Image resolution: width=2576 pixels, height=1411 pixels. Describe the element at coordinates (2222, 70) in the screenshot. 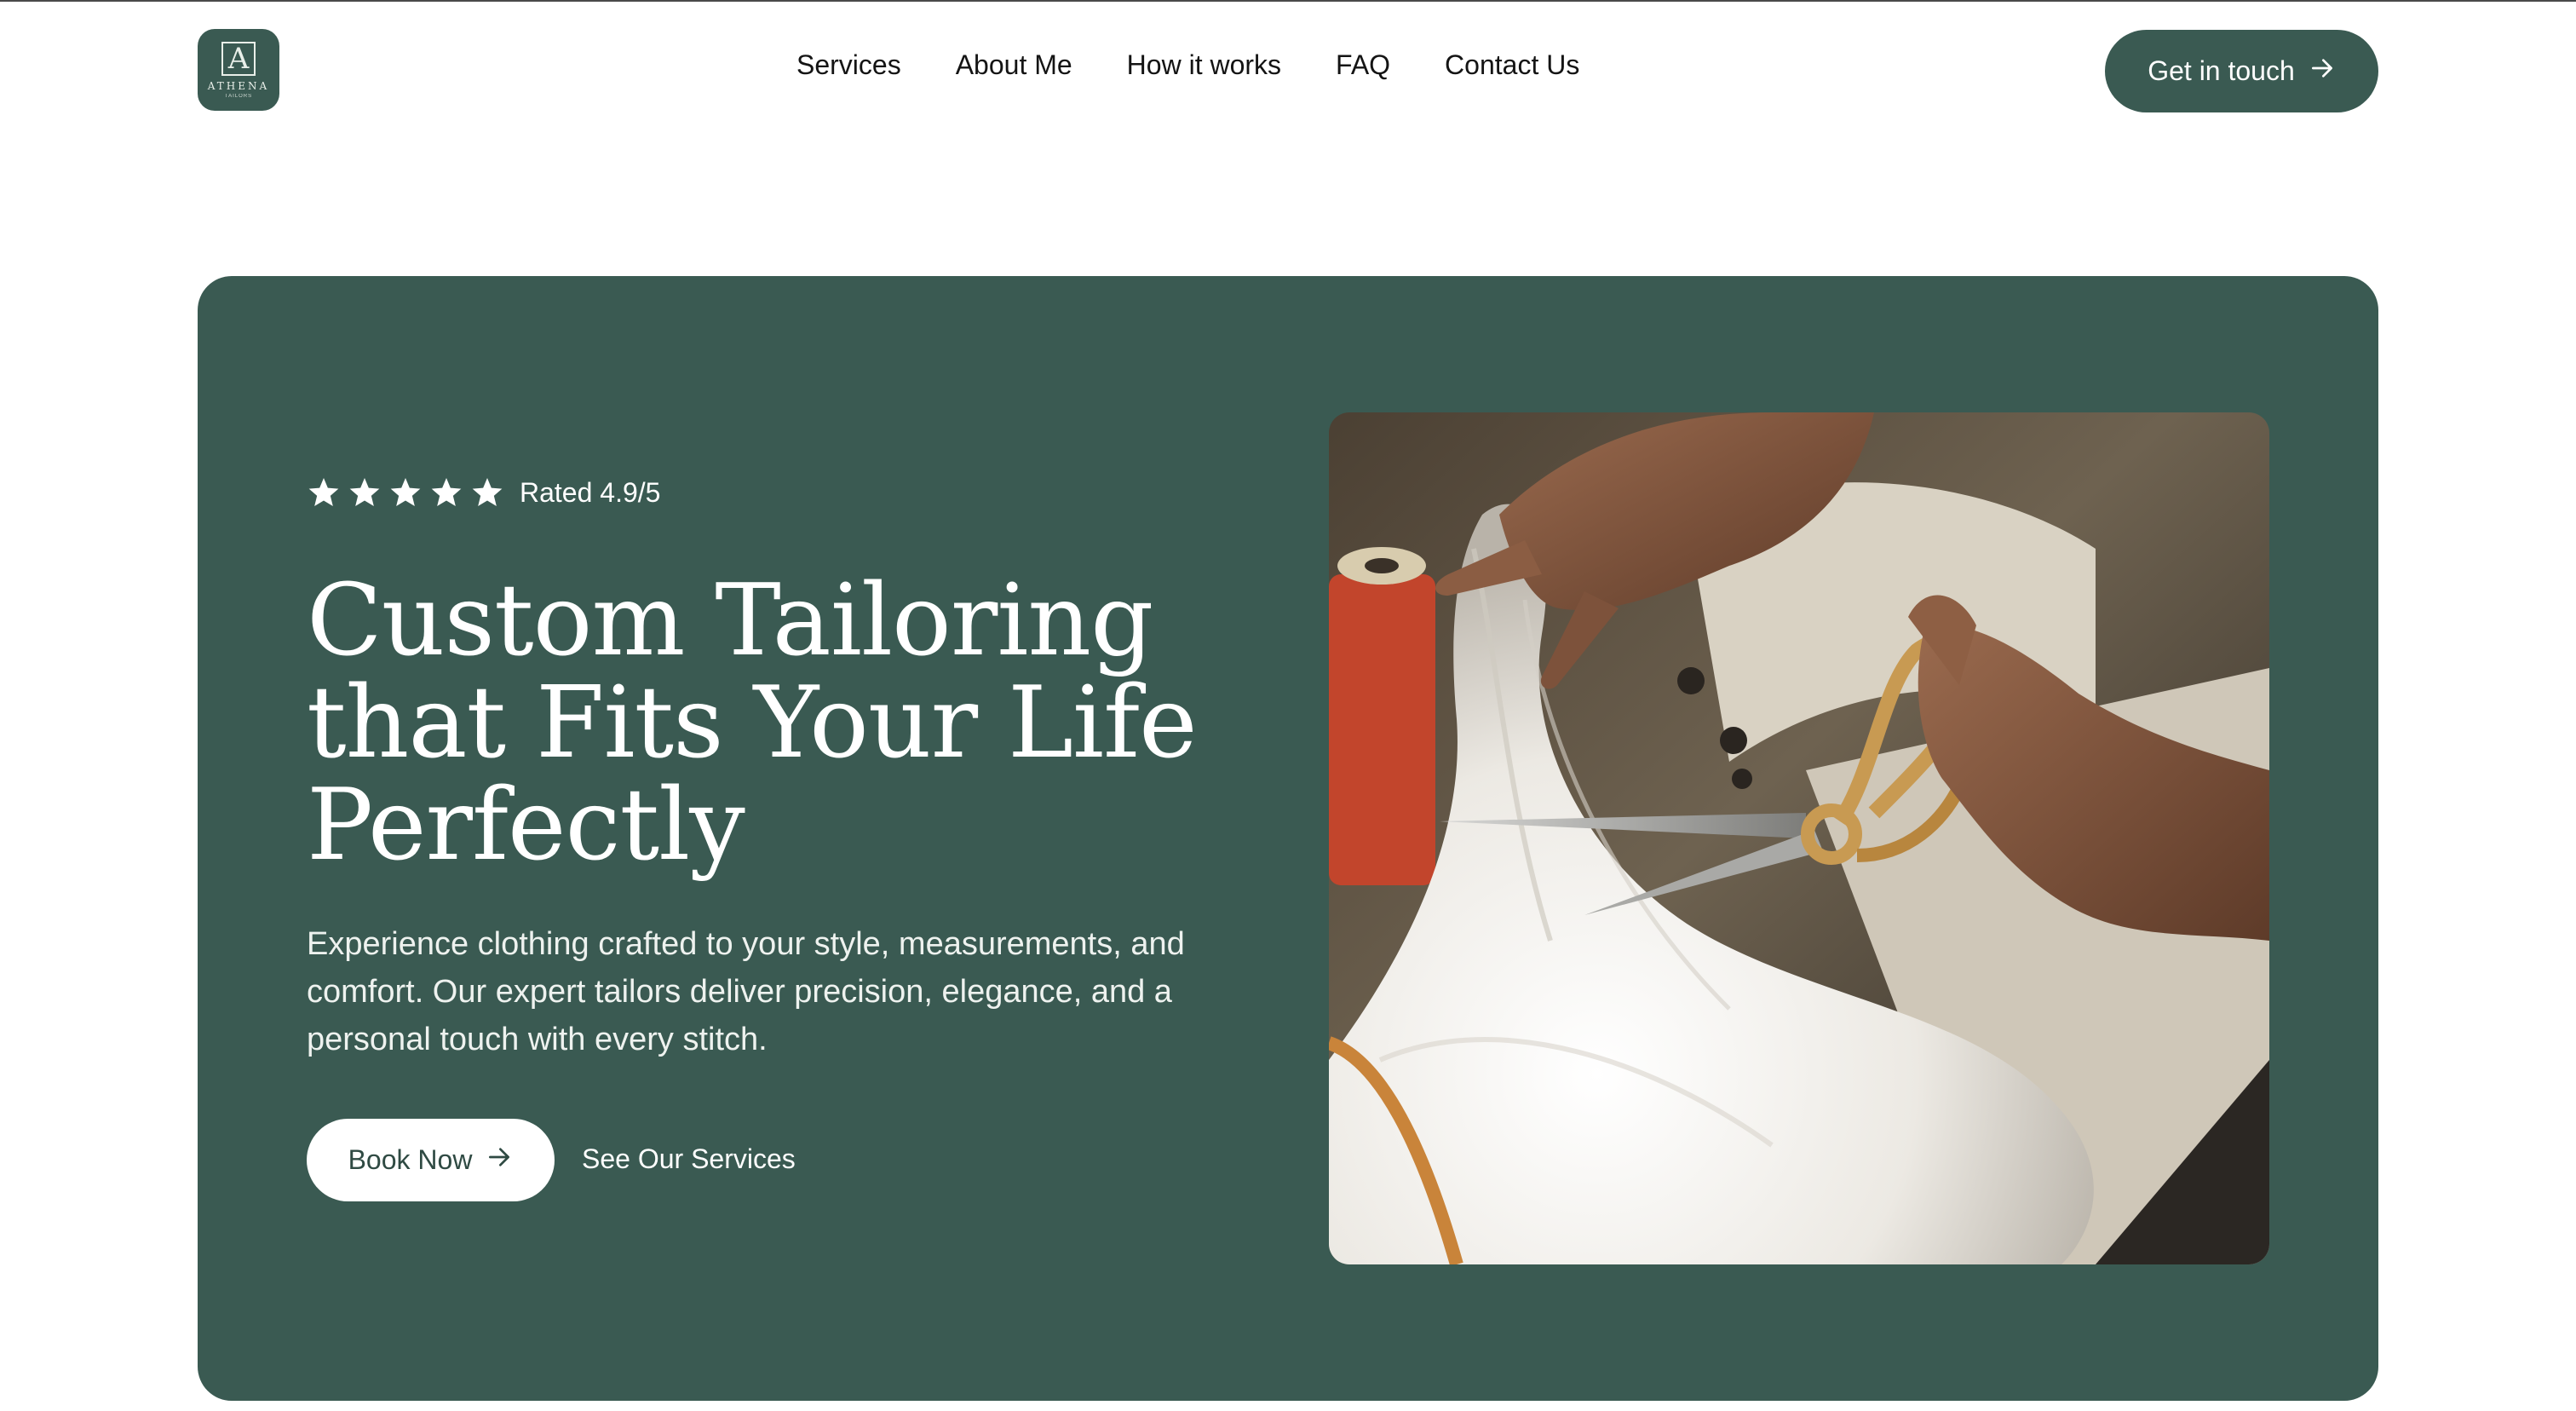

I see `get-in-touch-label: Get in touch` at that location.